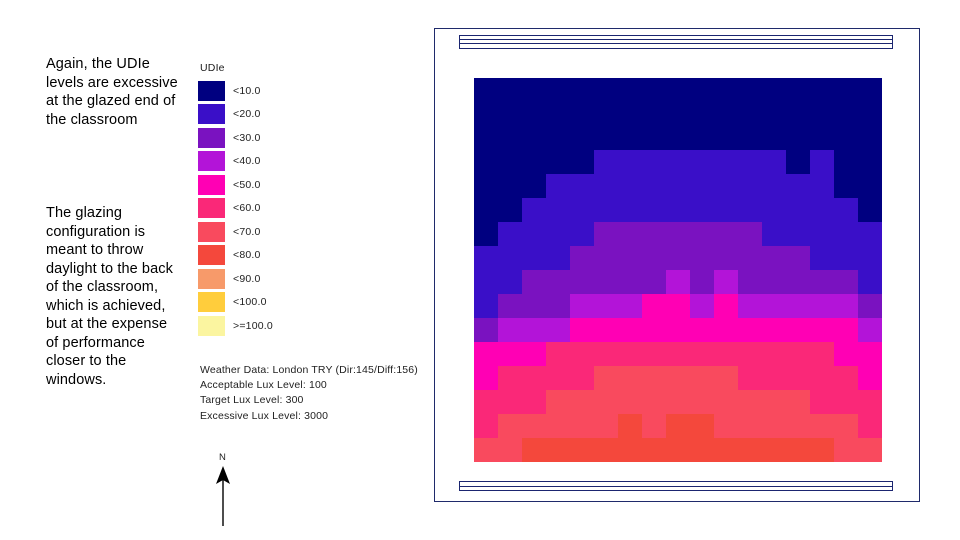  I want to click on legend-label: <40.0, so click(247, 161).